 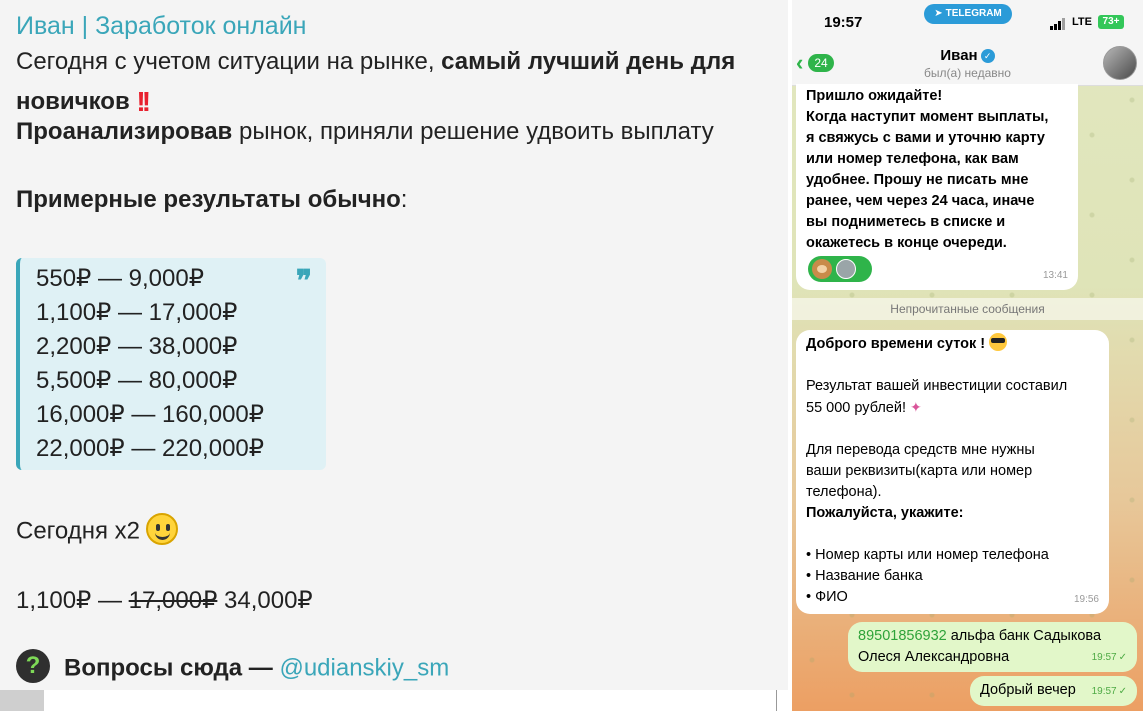 I want to click on tier-item: 22,000₽ — 220,000₽, so click(x=150, y=448).